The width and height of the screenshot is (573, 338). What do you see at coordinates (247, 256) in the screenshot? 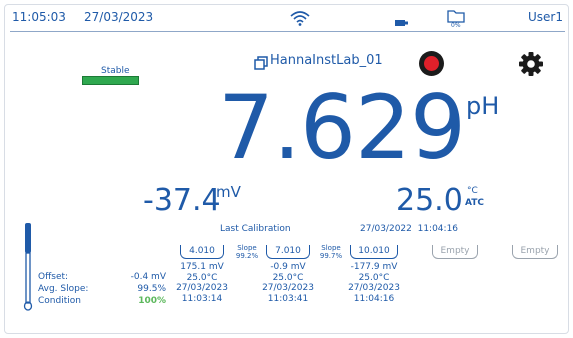
I see `slope-value: 99.2%` at bounding box center [247, 256].